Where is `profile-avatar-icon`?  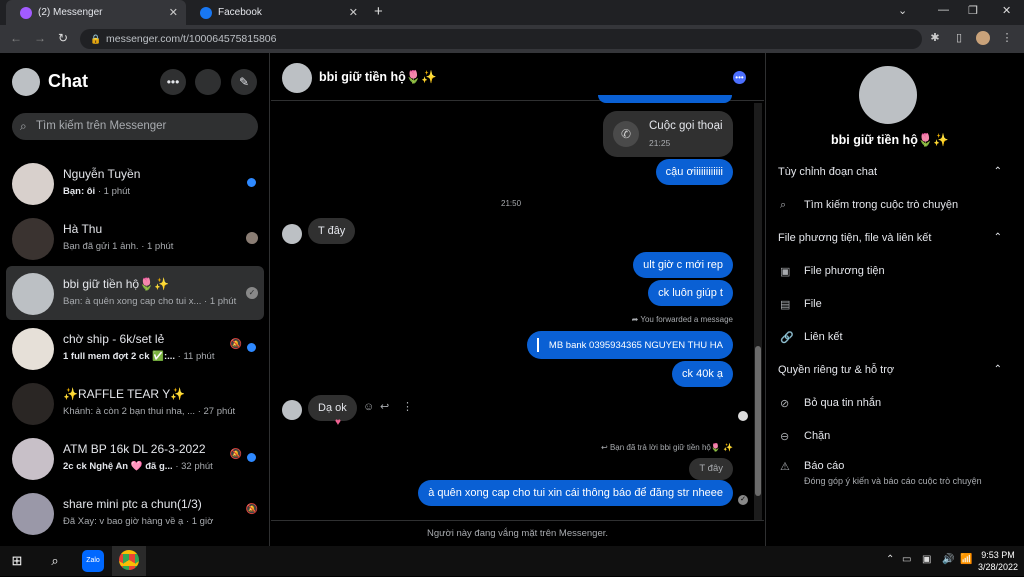
profile-avatar-icon is located at coordinates (983, 38).